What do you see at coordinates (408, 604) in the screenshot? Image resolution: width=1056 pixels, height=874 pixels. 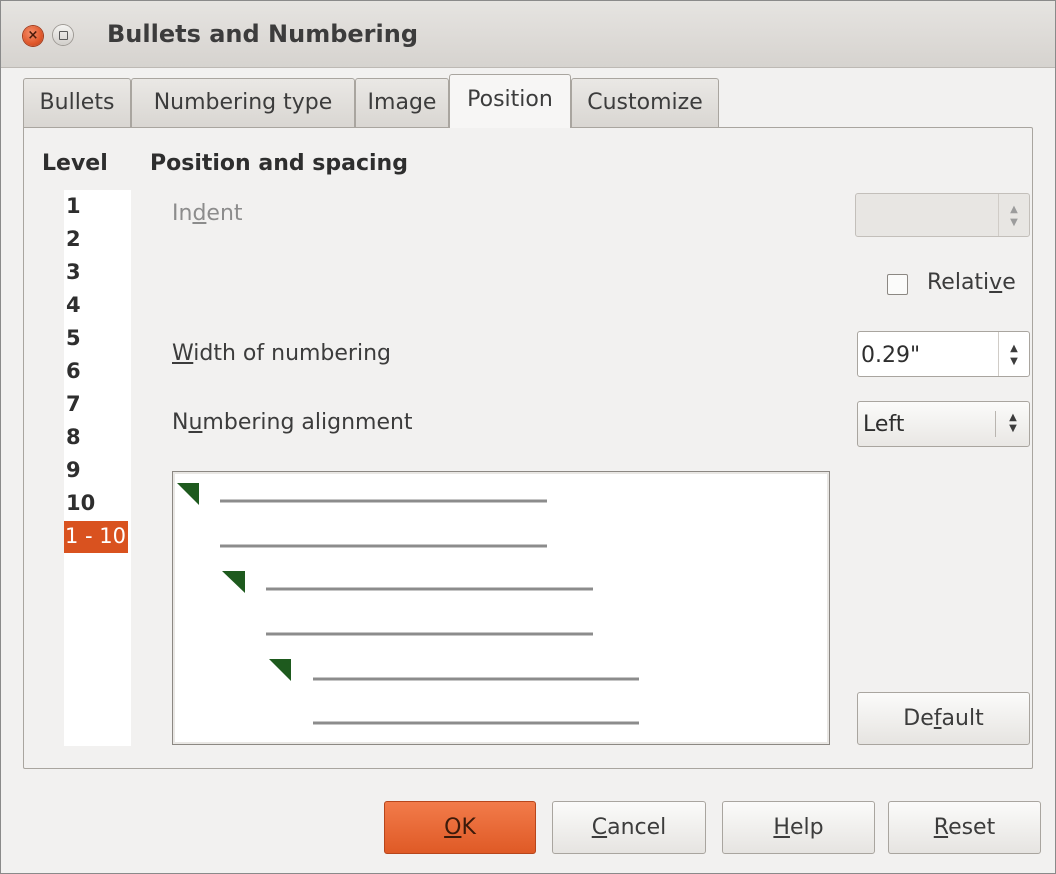 I see `numbering-preview` at bounding box center [408, 604].